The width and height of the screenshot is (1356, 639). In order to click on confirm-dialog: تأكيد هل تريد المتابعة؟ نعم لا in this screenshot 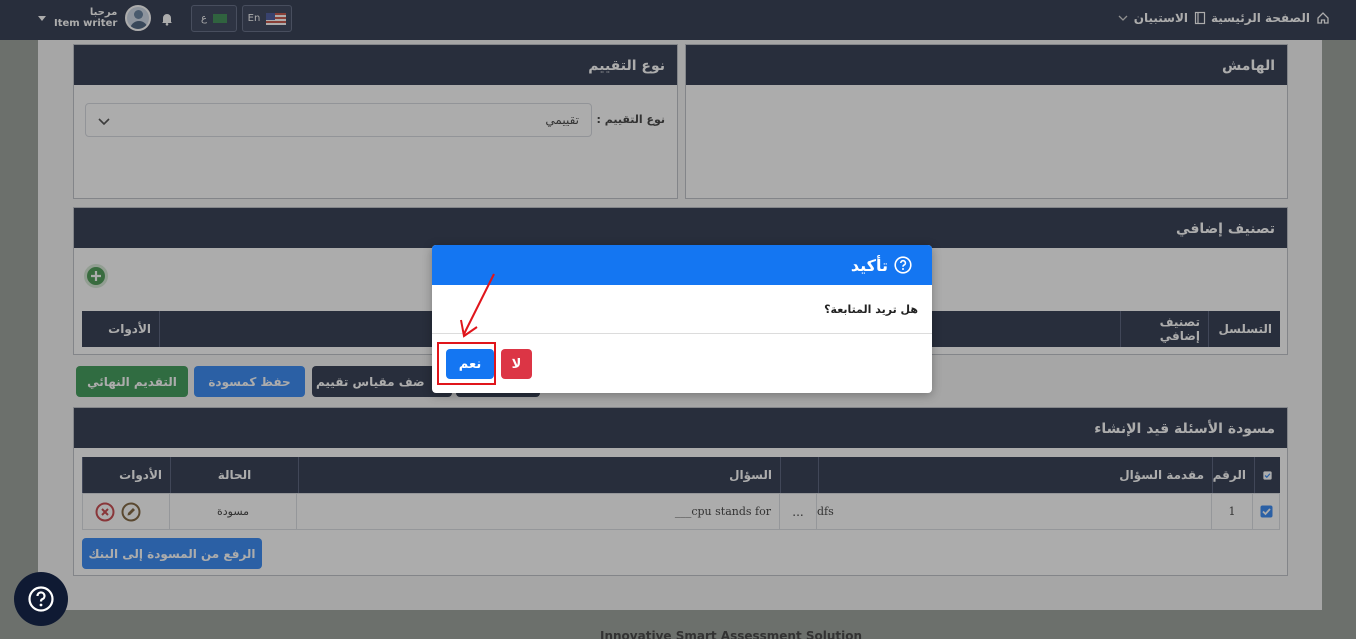, I will do `click(682, 319)`.